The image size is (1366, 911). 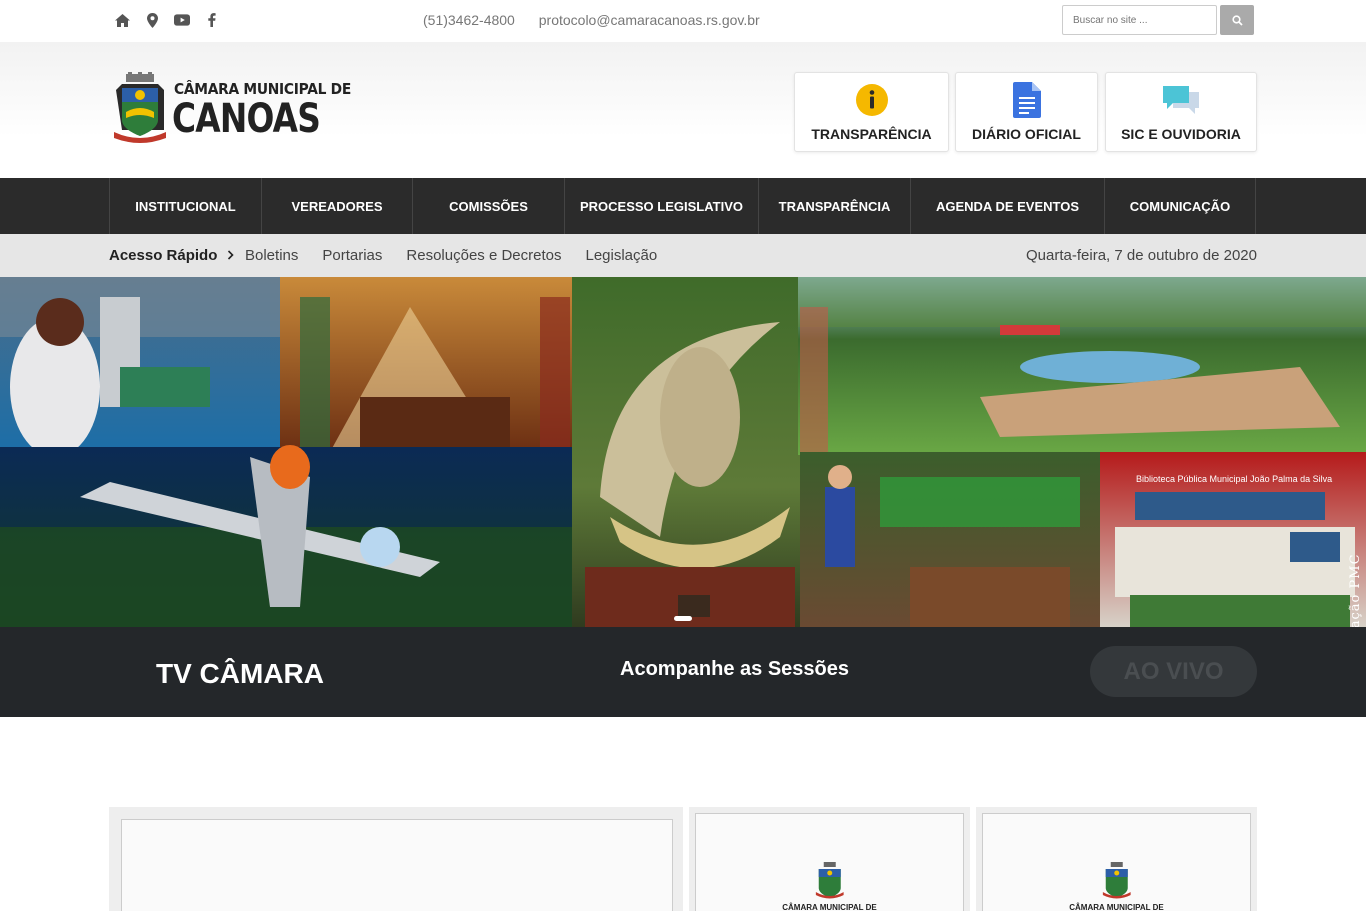 I want to click on carousel-indicator, so click(x=683, y=618).